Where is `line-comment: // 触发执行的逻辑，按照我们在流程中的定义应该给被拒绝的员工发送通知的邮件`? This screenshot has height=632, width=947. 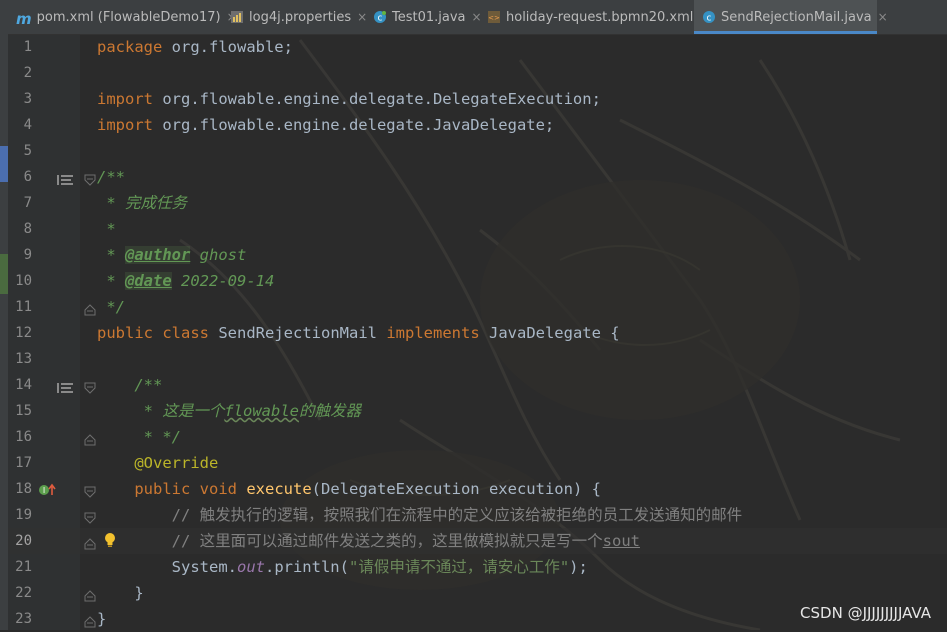
line-comment: // 触发执行的逻辑，按照我们在流程中的定义应该给被拒绝的员工发送通知的邮件 is located at coordinates (420, 515).